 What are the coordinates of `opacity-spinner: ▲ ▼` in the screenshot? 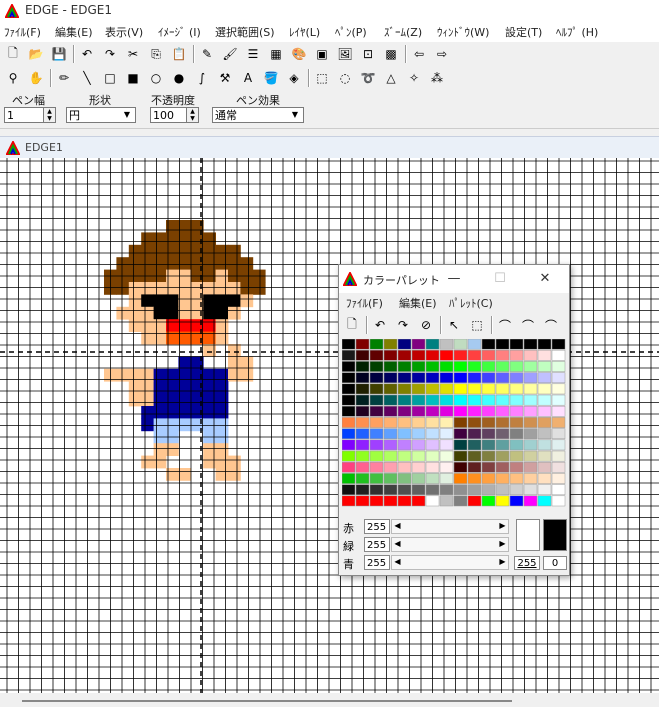 It's located at (192, 115).